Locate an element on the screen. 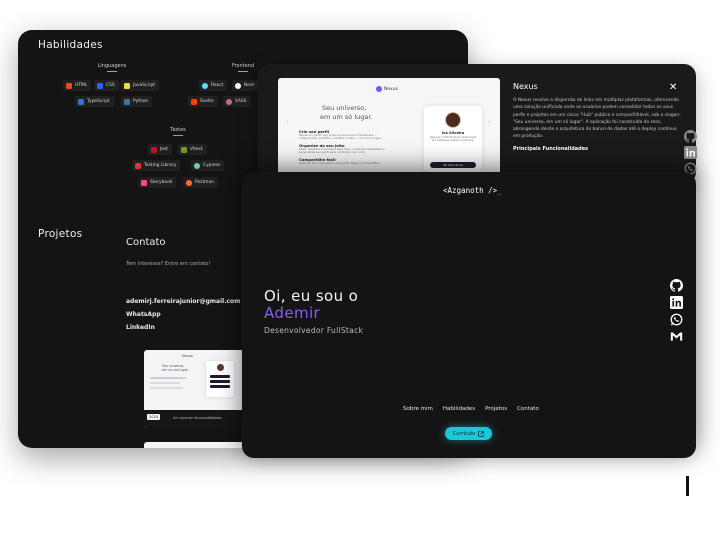 This screenshot has width=720, height=540. svelte-icon is located at coordinates (194, 101).